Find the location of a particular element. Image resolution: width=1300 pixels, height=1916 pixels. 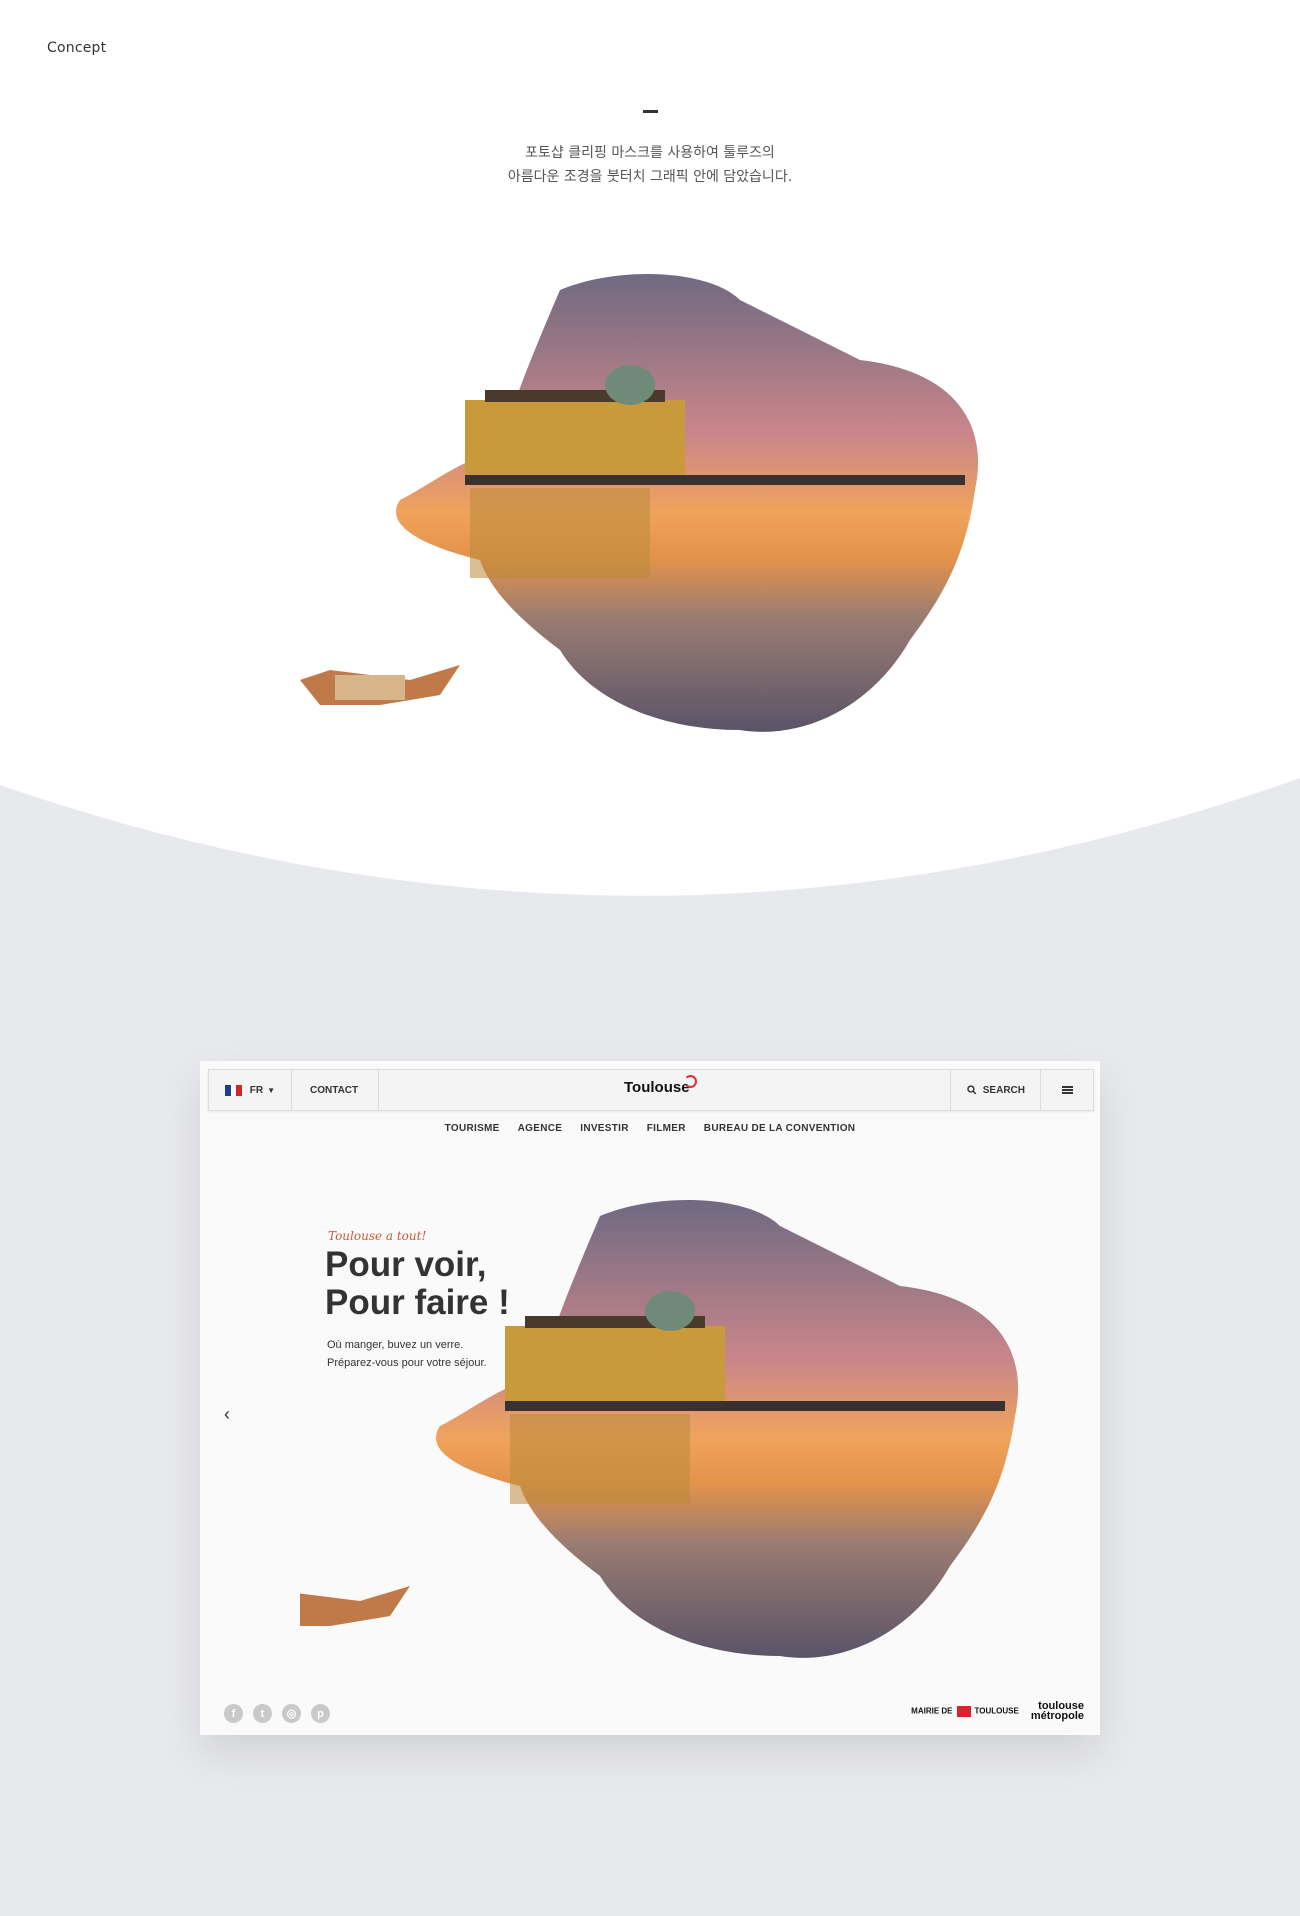

language-label: FR is located at coordinates (256, 1090).